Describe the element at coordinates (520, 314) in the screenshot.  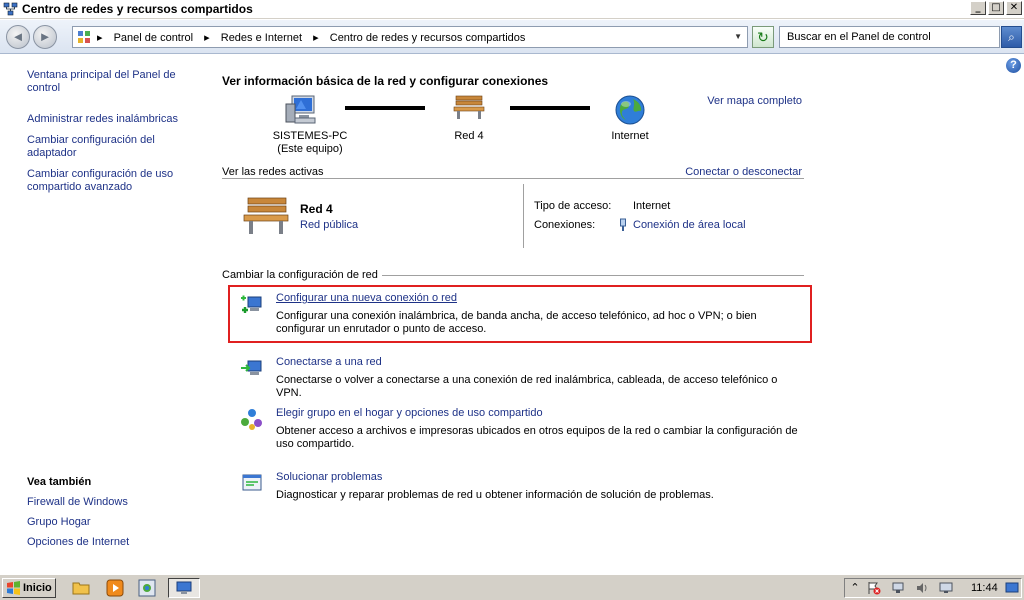
I see `highlight-box` at that location.